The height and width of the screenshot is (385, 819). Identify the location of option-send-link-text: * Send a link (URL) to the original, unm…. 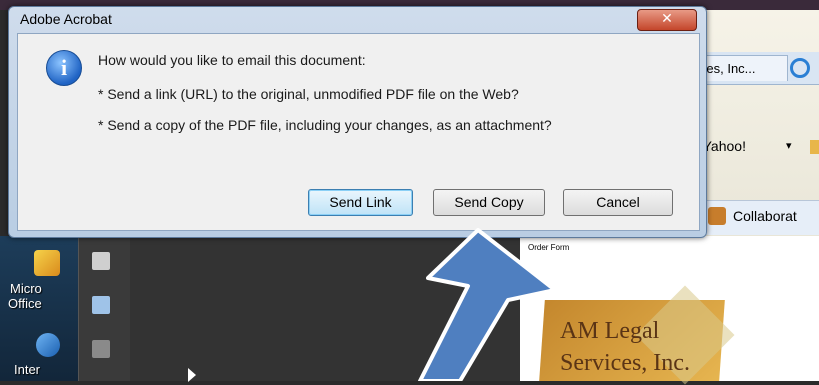
(308, 94).